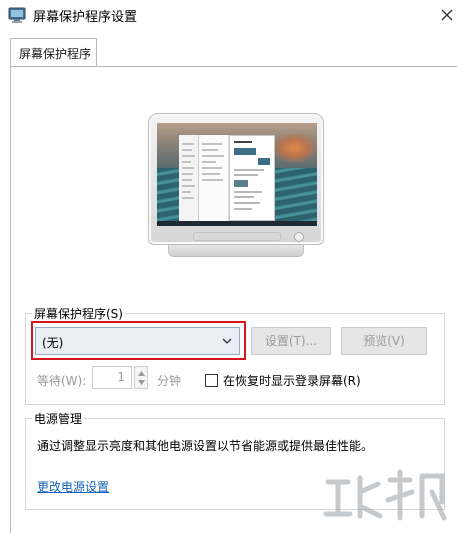  I want to click on close-icon, so click(447, 15).